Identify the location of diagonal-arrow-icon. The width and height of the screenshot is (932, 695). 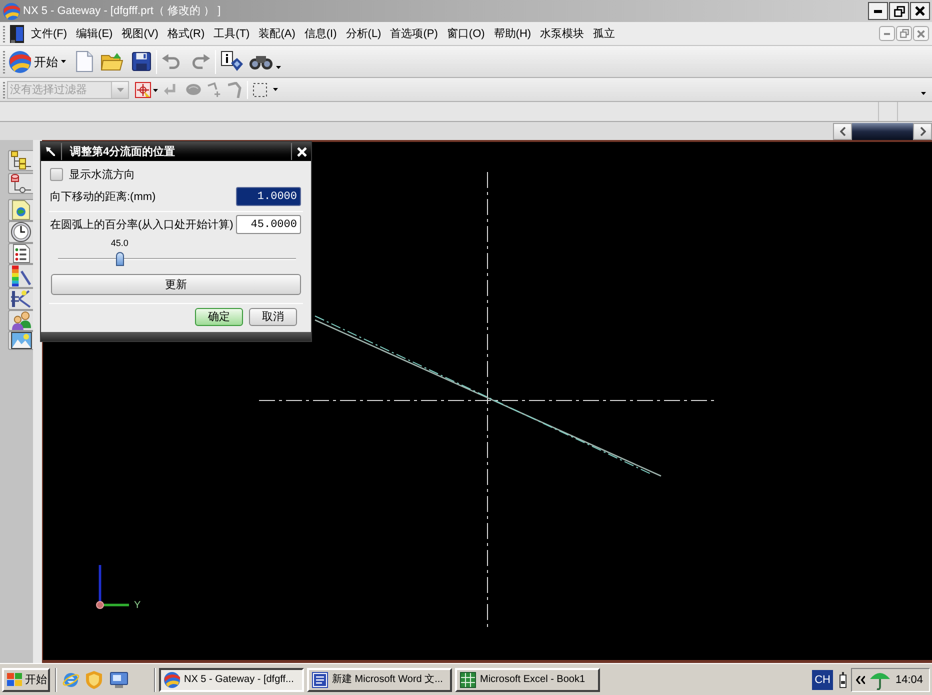
(50, 151).